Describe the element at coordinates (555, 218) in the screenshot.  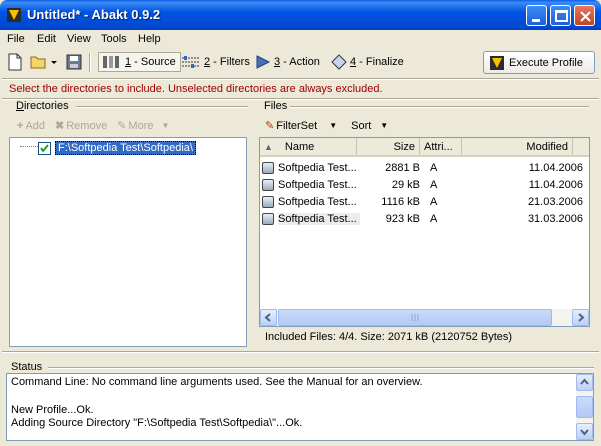
I see `file-modified: 31.03.2006` at that location.